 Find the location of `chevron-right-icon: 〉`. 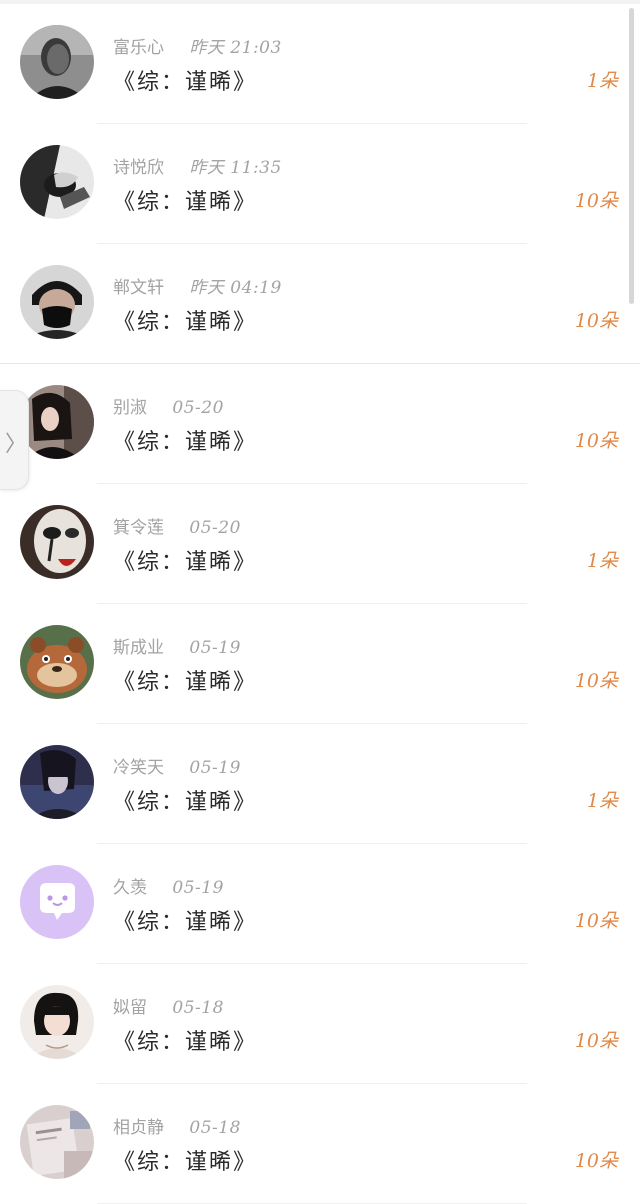

chevron-right-icon: 〉 is located at coordinates (16, 444).